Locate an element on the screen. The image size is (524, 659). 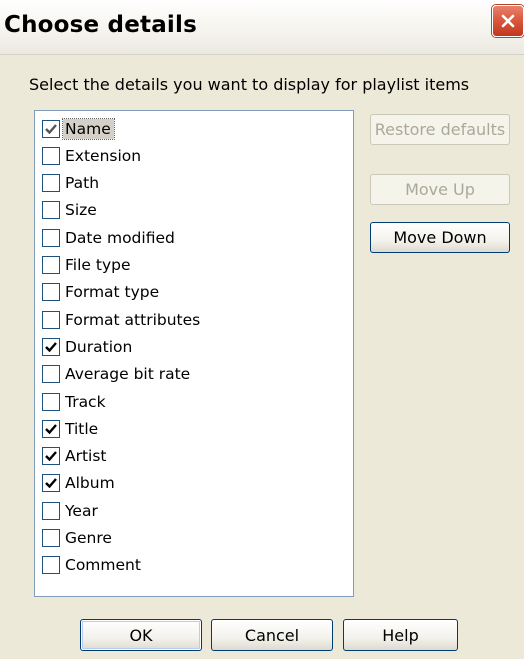
detail-label: Comment is located at coordinates (103, 565).